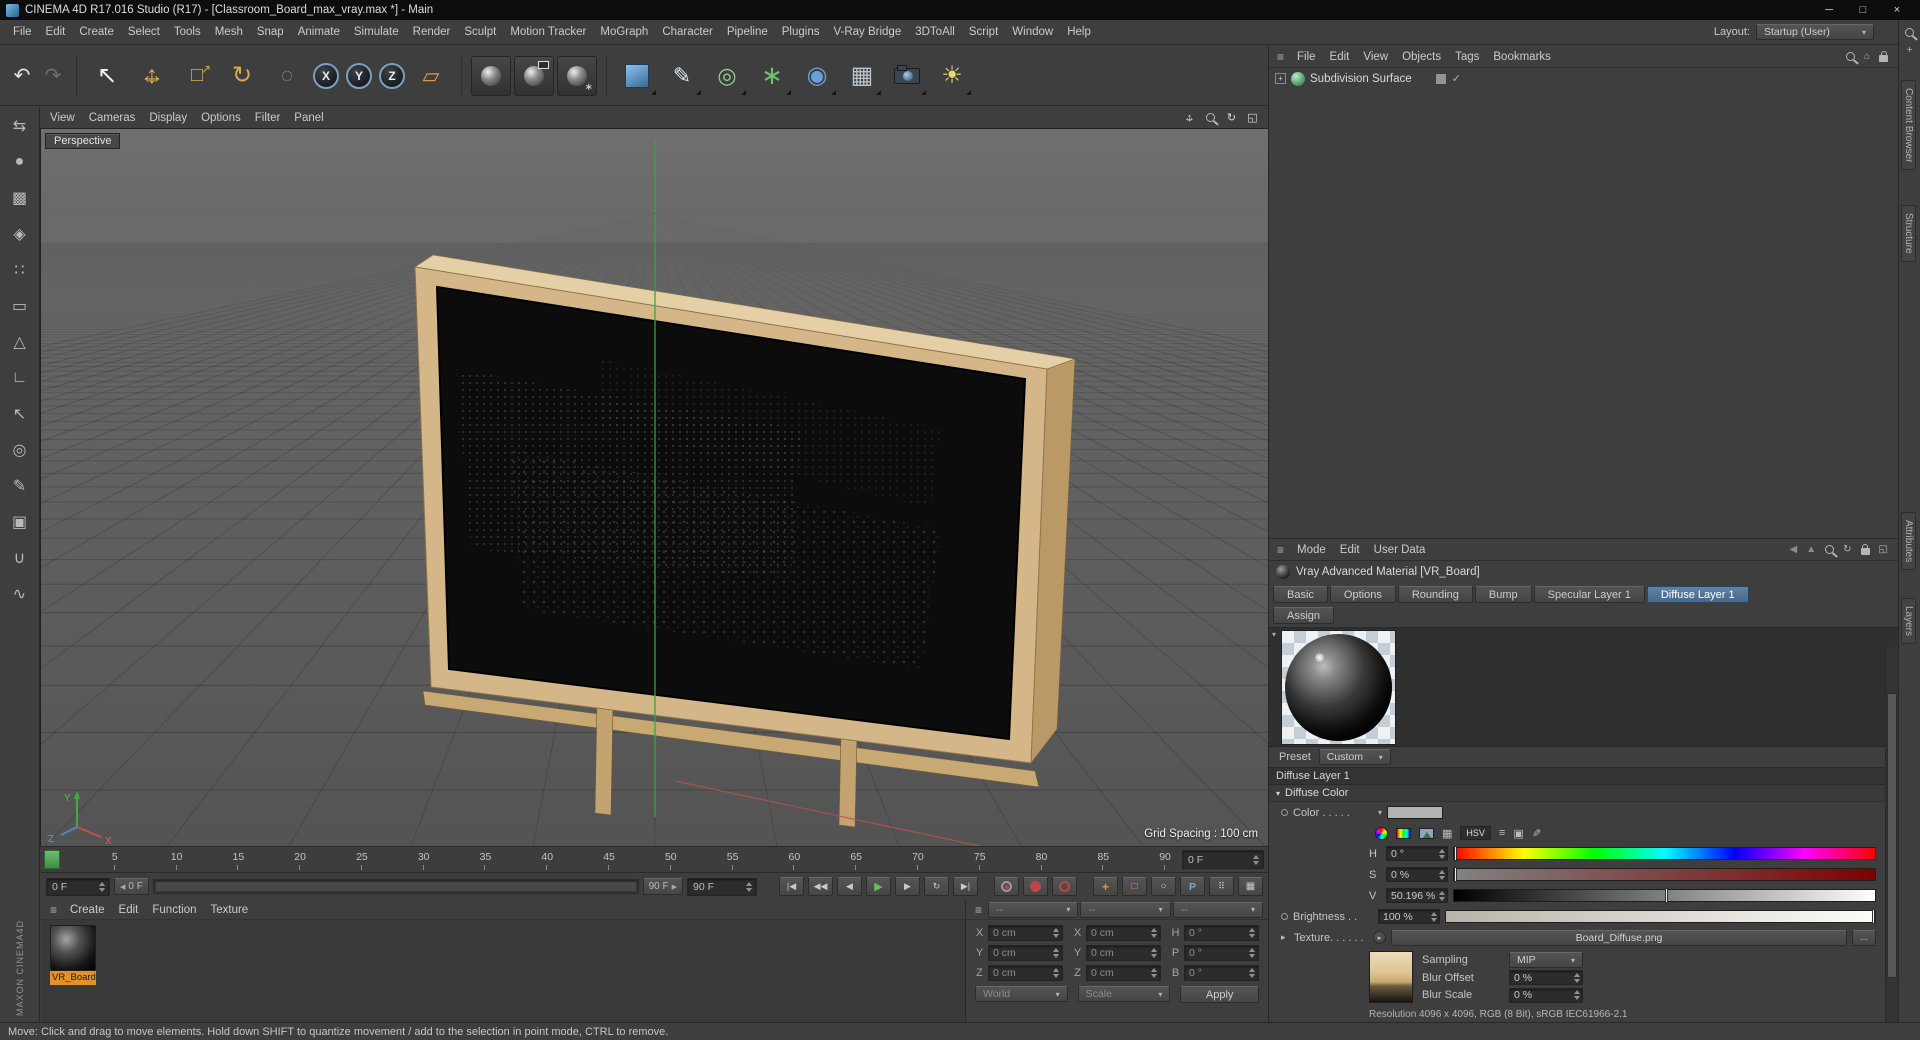 The image size is (1920, 1040). What do you see at coordinates (935, 32) in the screenshot?
I see `menu-item: 3DToAll` at bounding box center [935, 32].